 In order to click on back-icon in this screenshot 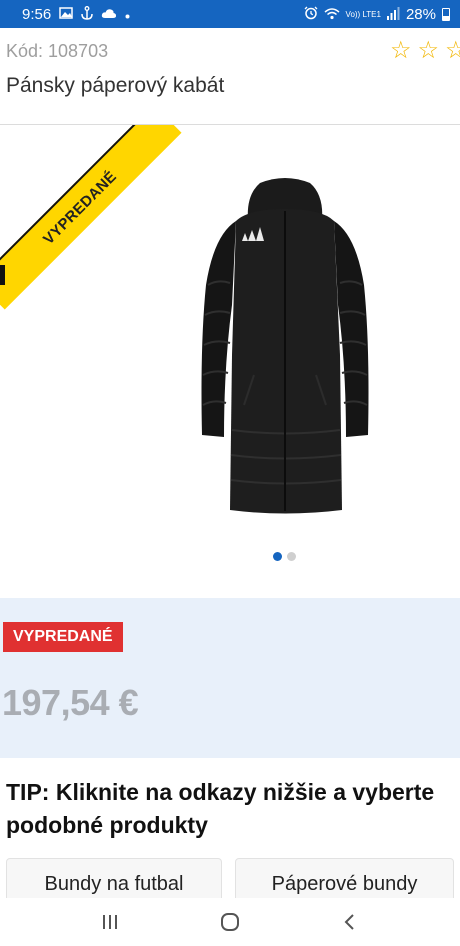, I will do `click(350, 922)`.